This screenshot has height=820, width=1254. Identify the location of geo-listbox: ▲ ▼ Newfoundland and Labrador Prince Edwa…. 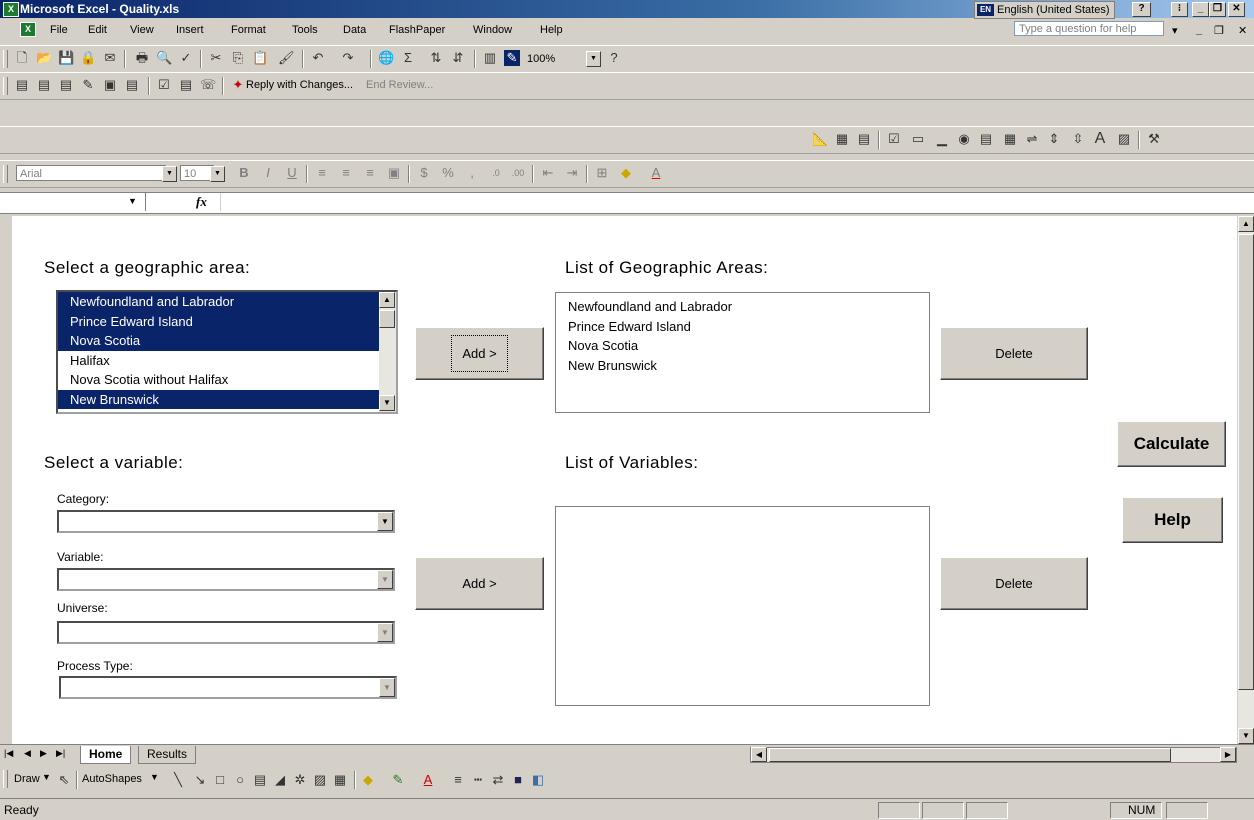
(227, 352).